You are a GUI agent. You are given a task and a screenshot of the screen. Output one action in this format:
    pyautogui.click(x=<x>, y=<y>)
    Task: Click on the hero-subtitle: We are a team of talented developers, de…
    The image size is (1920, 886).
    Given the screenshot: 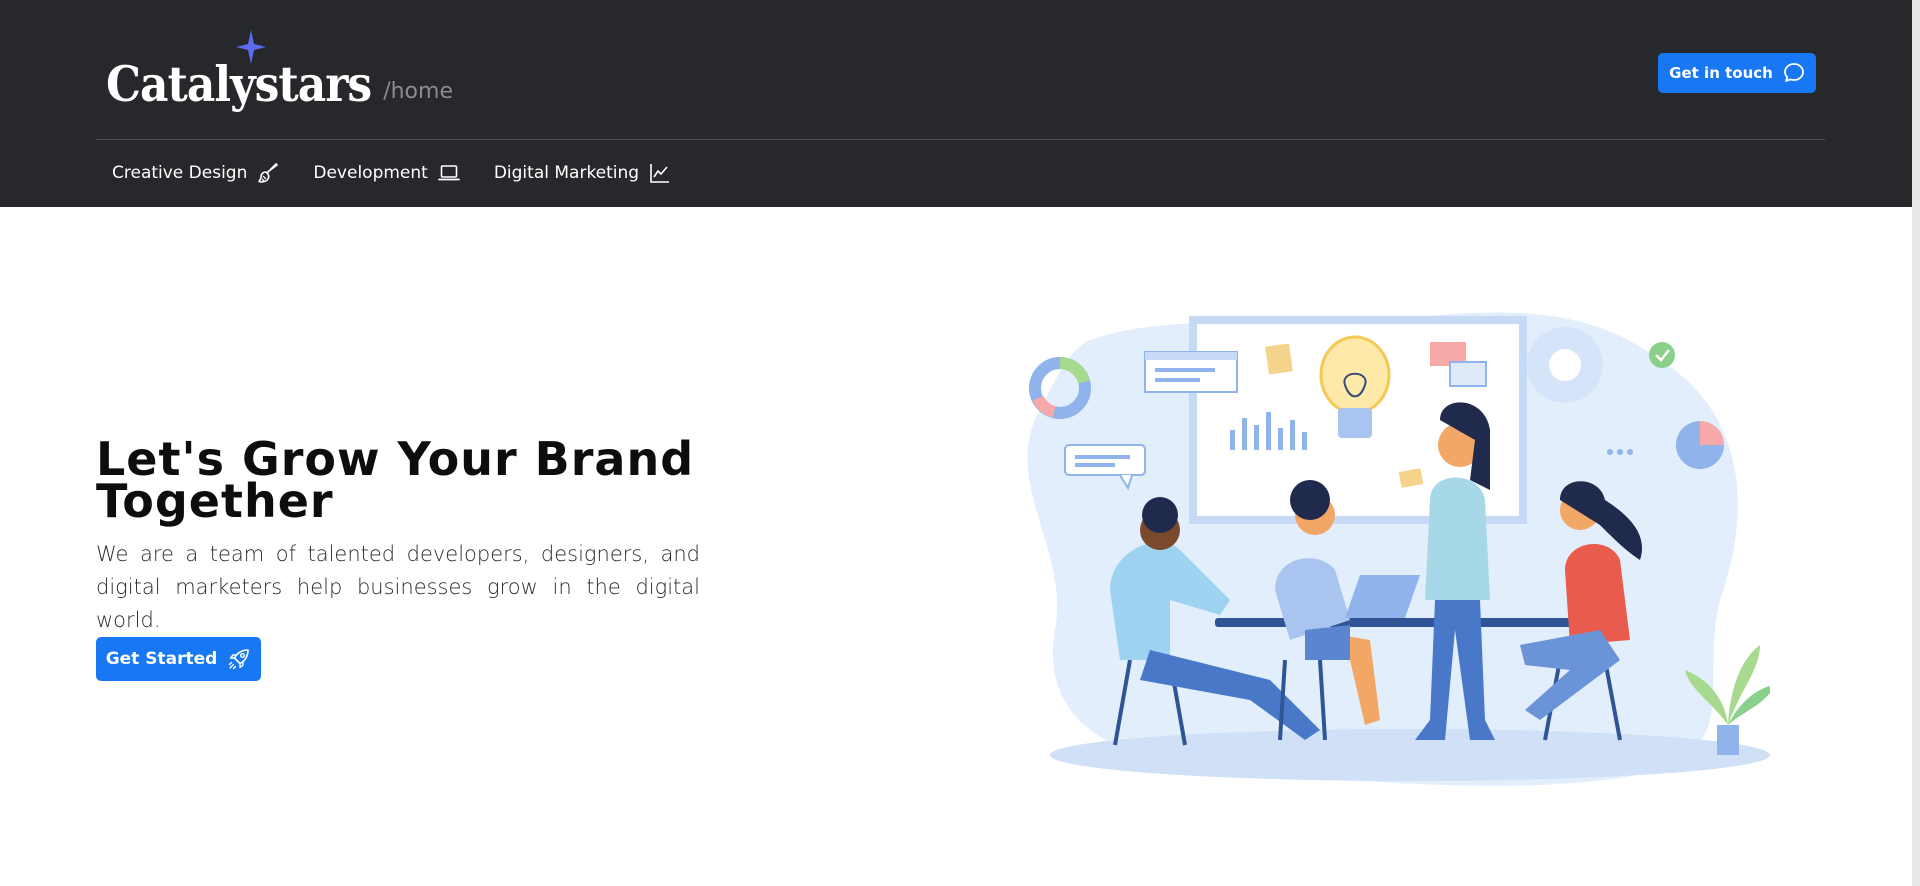 What is the action you would take?
    pyautogui.click(x=398, y=587)
    